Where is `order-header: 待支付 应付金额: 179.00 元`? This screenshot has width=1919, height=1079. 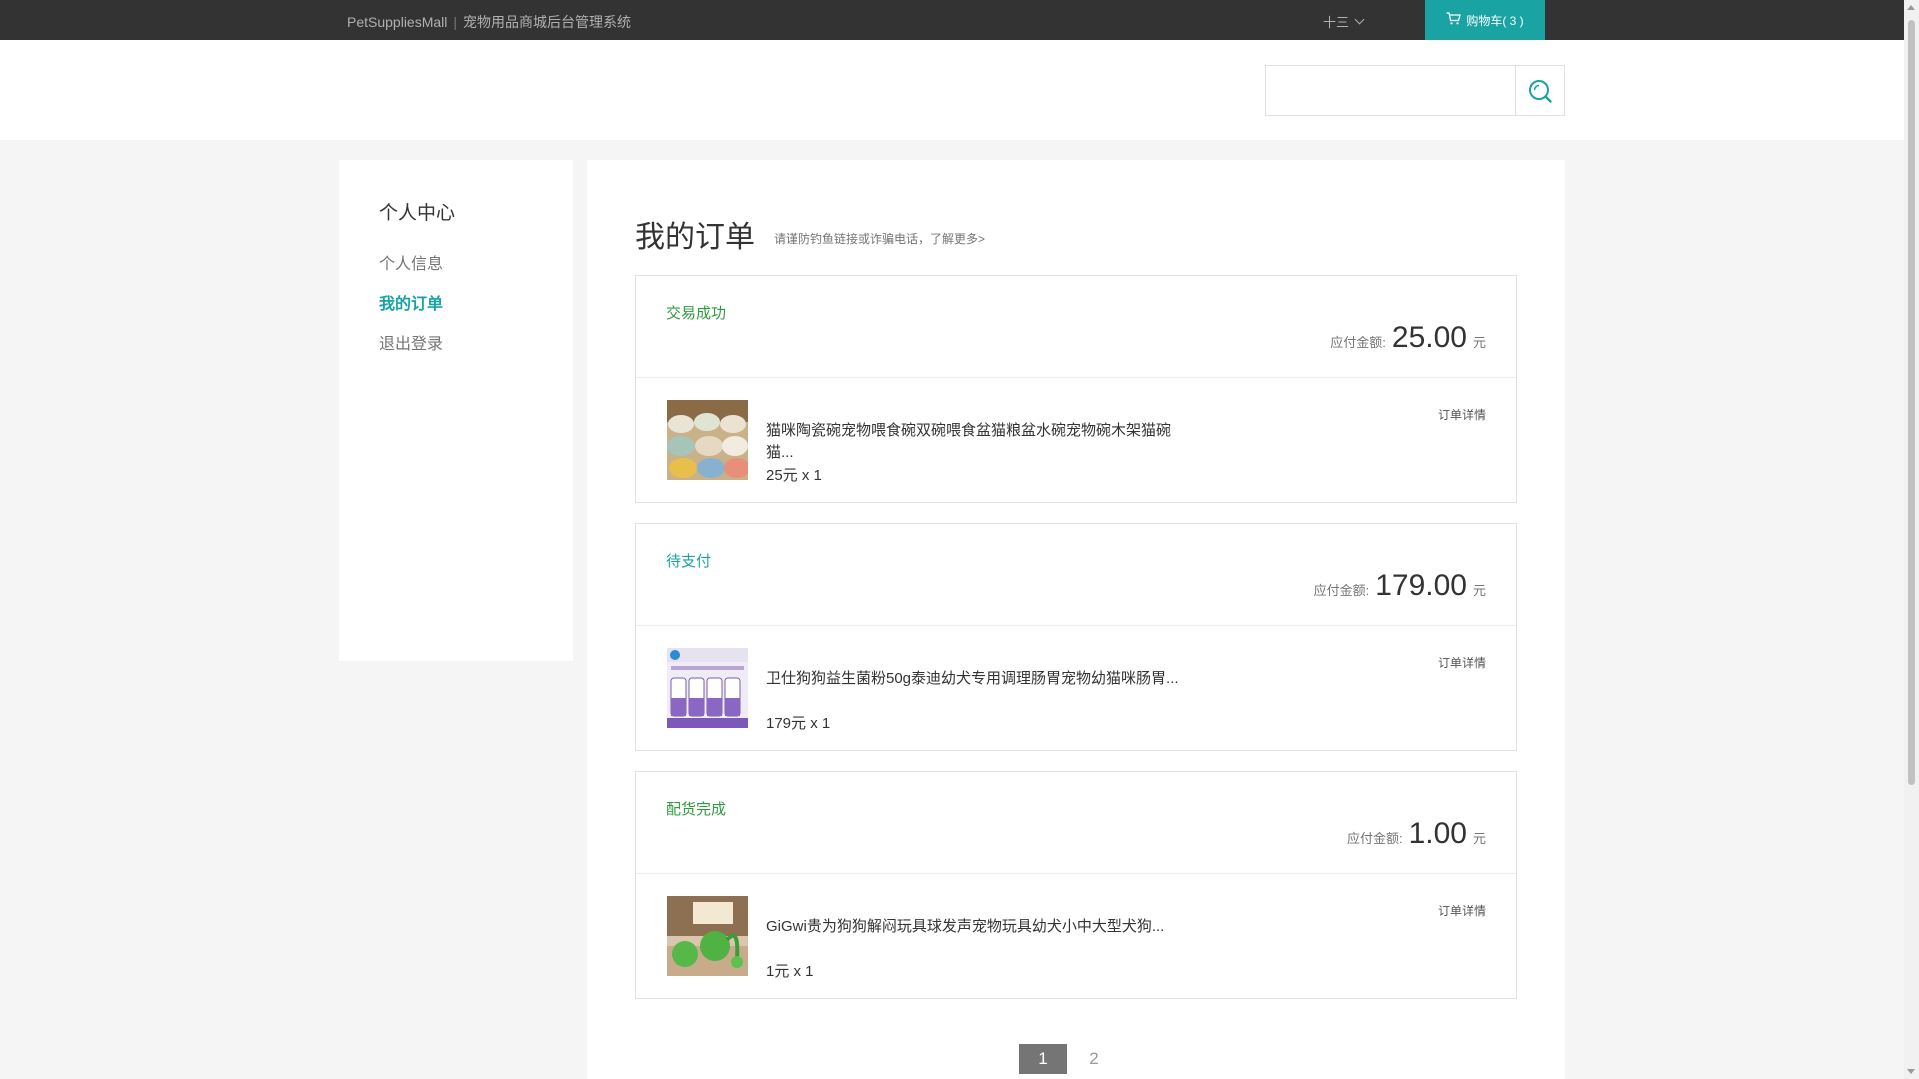
order-header: 待支付 应付金额: 179.00 元 is located at coordinates (1076, 575).